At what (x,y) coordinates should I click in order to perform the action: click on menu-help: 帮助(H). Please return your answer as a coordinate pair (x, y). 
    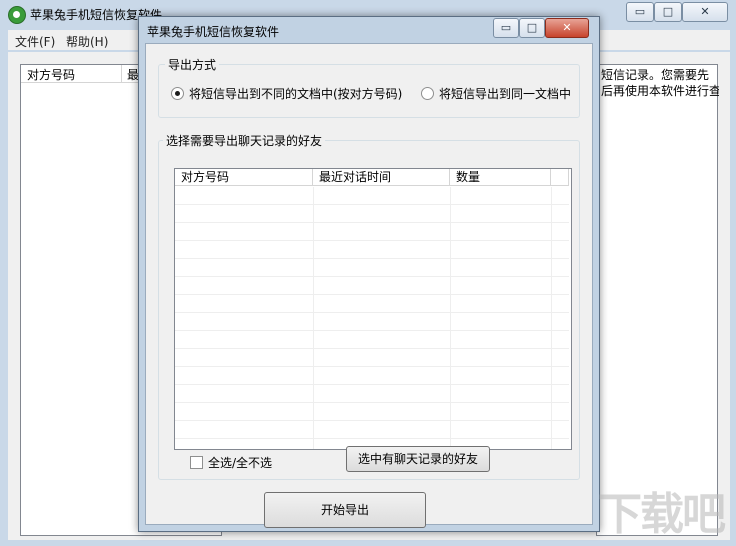
    Looking at the image, I should click on (87, 41).